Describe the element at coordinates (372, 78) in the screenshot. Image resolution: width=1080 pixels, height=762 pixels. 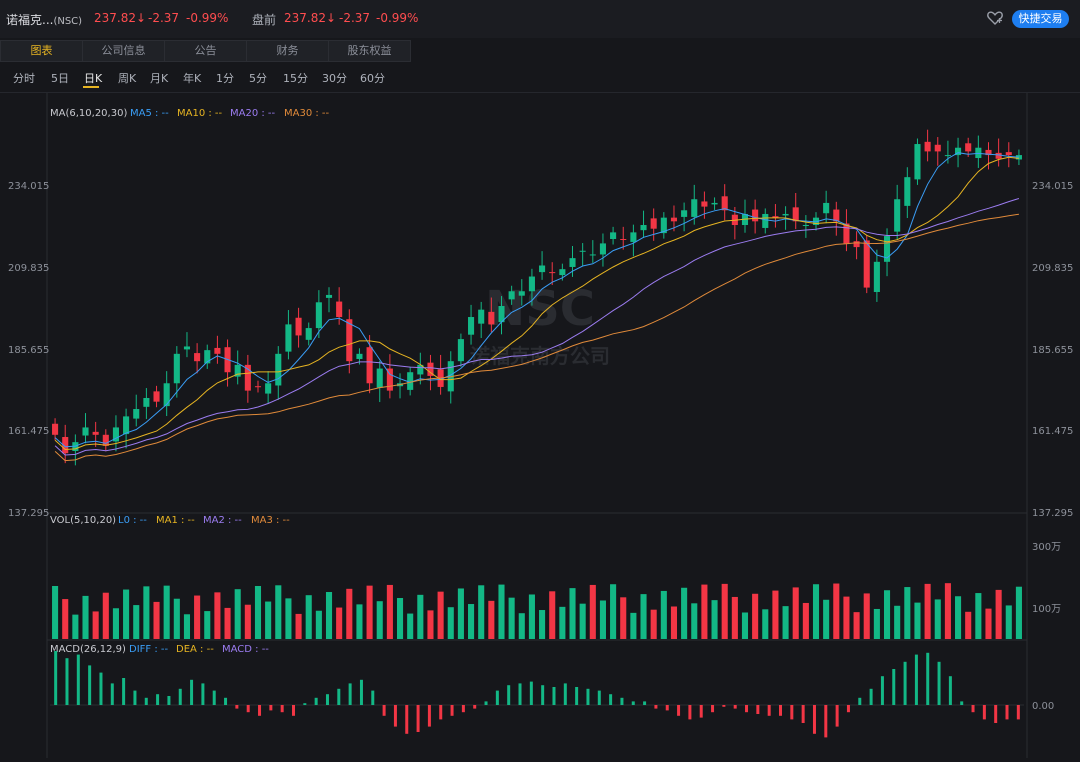
I see `period-60min: 60分` at that location.